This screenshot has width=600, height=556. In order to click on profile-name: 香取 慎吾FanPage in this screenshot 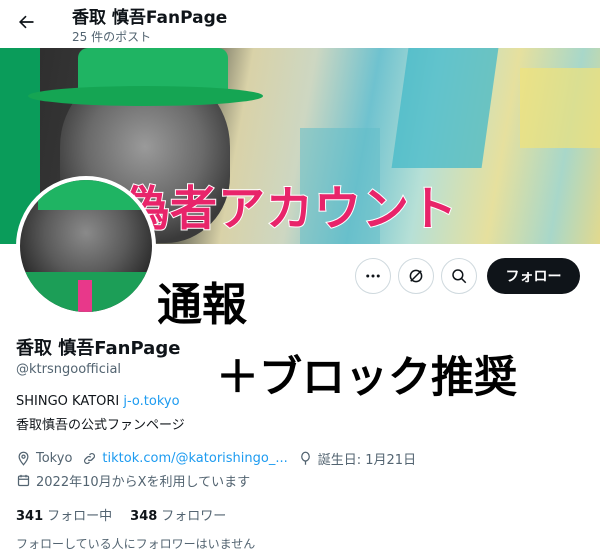, I will do `click(98, 348)`.